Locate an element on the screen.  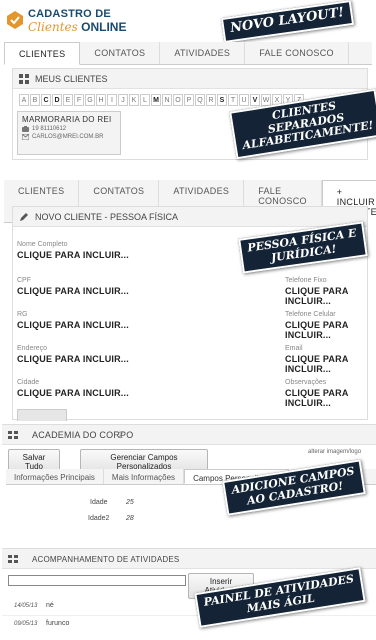
phone-icon is located at coordinates (25, 129).